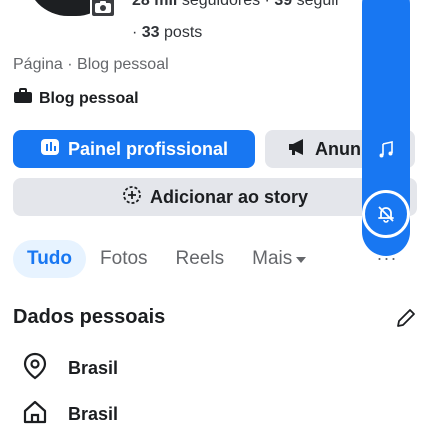 The height and width of the screenshot is (430, 430). I want to click on personal-data-home: Brasil, so click(70, 414).